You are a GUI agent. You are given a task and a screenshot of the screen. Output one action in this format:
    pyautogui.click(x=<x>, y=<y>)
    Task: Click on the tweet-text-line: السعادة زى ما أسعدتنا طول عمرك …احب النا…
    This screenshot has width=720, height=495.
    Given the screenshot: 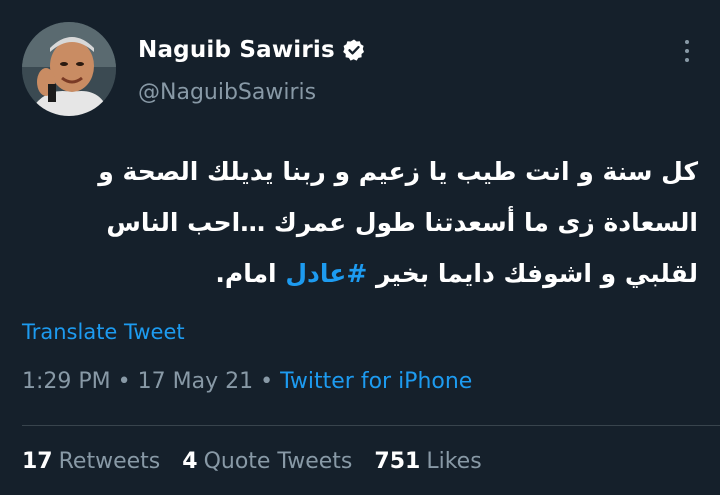 What is the action you would take?
    pyautogui.click(x=402, y=222)
    